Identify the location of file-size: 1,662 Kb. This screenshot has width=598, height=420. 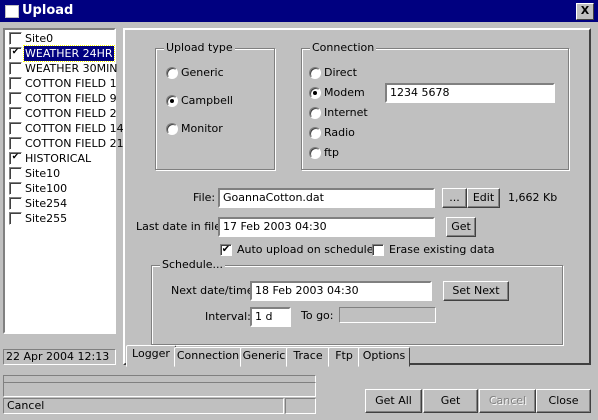
(533, 197).